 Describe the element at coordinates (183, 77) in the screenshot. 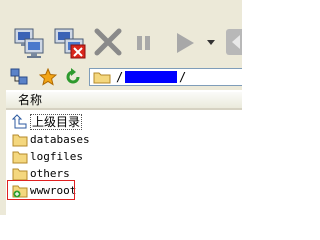

I see `address-suffix: /` at that location.